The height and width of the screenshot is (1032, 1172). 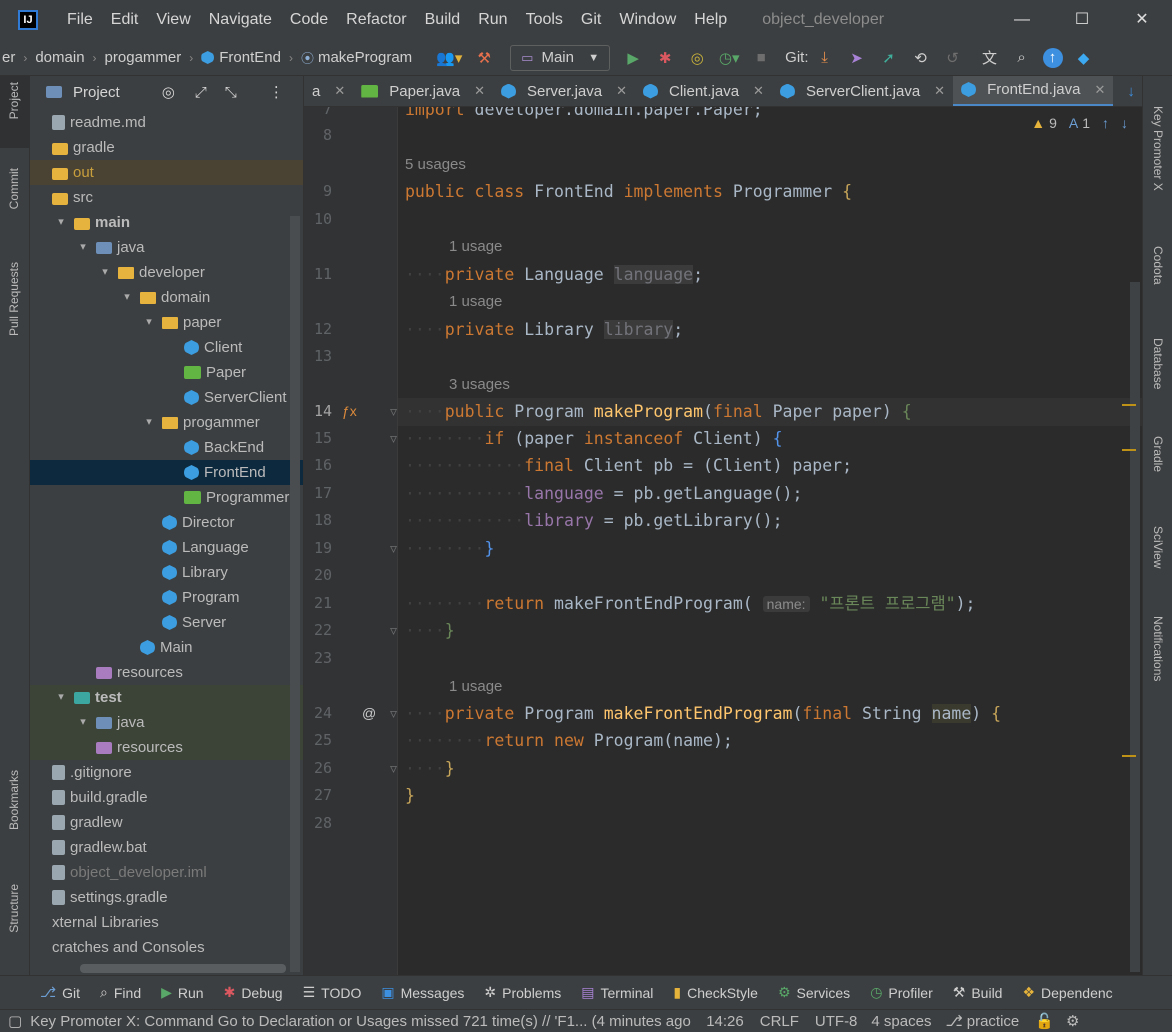 What do you see at coordinates (1158, 265) in the screenshot?
I see `codota-tool-button: Codota` at bounding box center [1158, 265].